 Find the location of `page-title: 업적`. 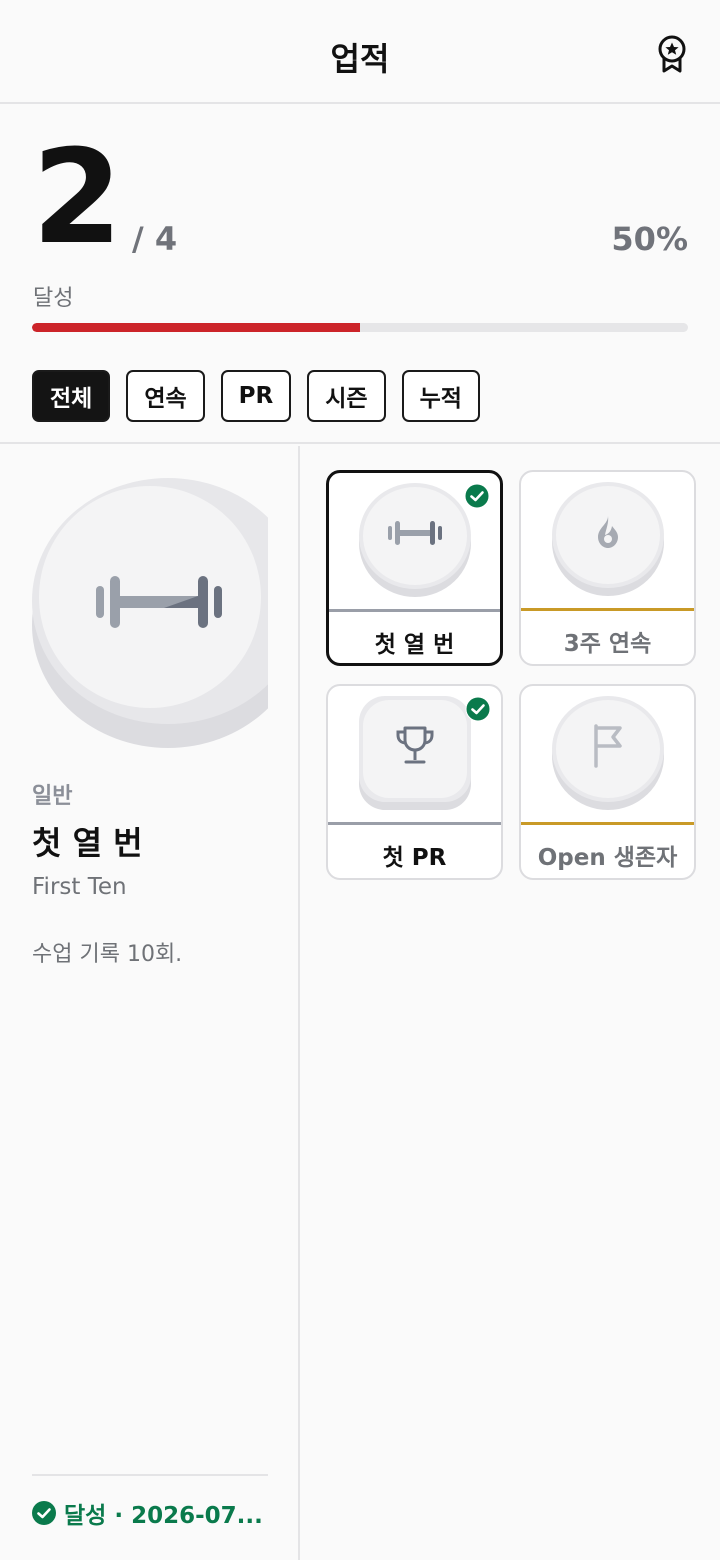

page-title: 업적 is located at coordinates (360, 59).